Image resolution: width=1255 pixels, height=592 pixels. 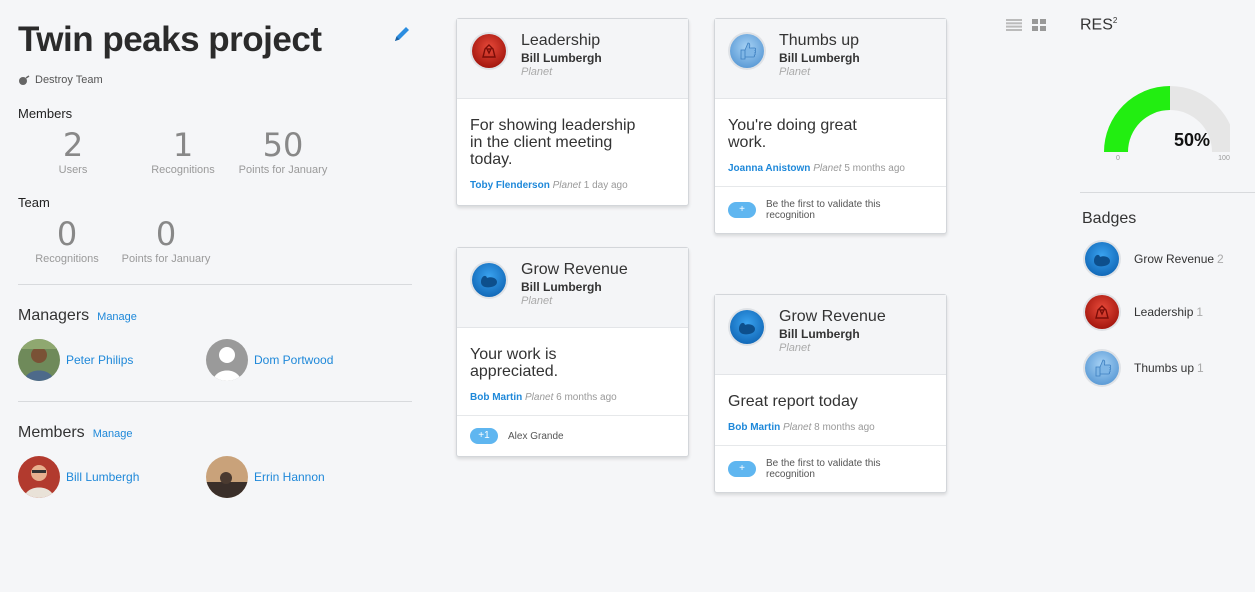 What do you see at coordinates (117, 317) in the screenshot?
I see `manage-managers-link: Manage` at bounding box center [117, 317].